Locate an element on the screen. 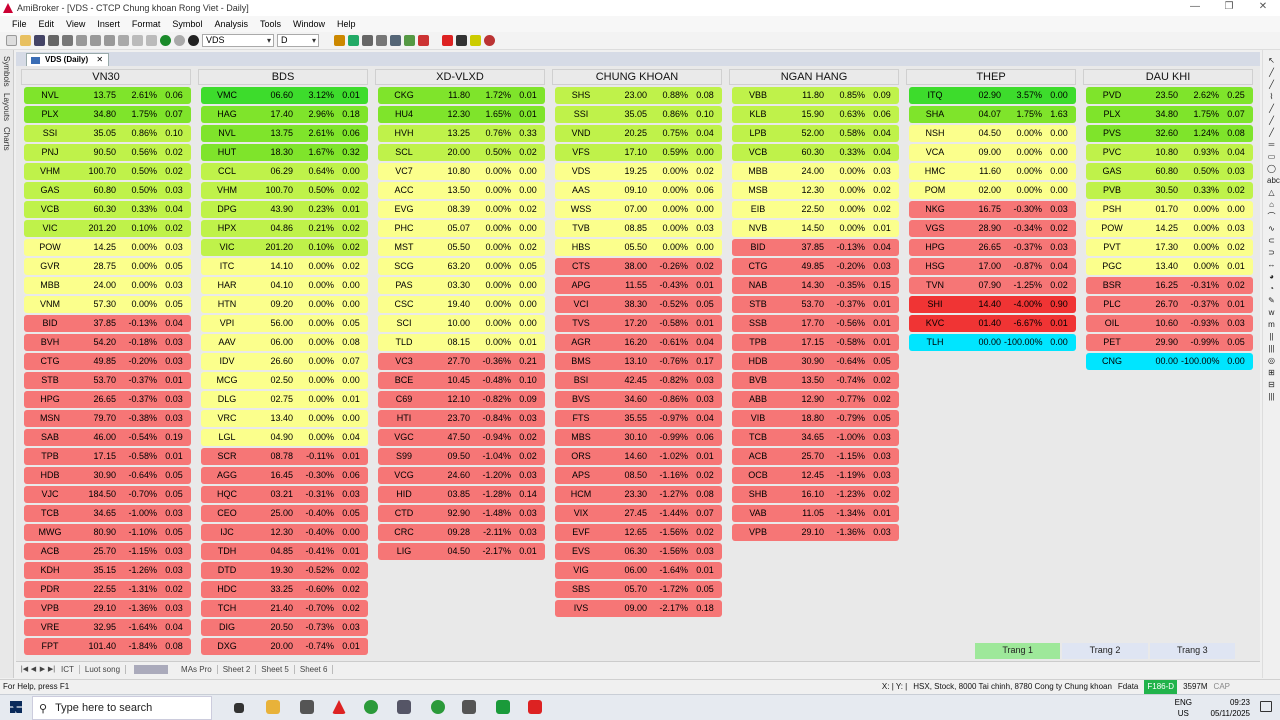 The image size is (1280, 720). stock-cell: ACC 13.50 0.00% 0.00 is located at coordinates (461, 190).